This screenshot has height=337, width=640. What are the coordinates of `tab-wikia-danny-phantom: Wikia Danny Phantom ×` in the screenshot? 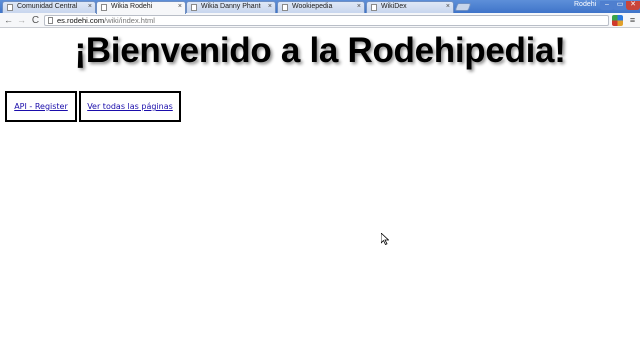 It's located at (231, 7).